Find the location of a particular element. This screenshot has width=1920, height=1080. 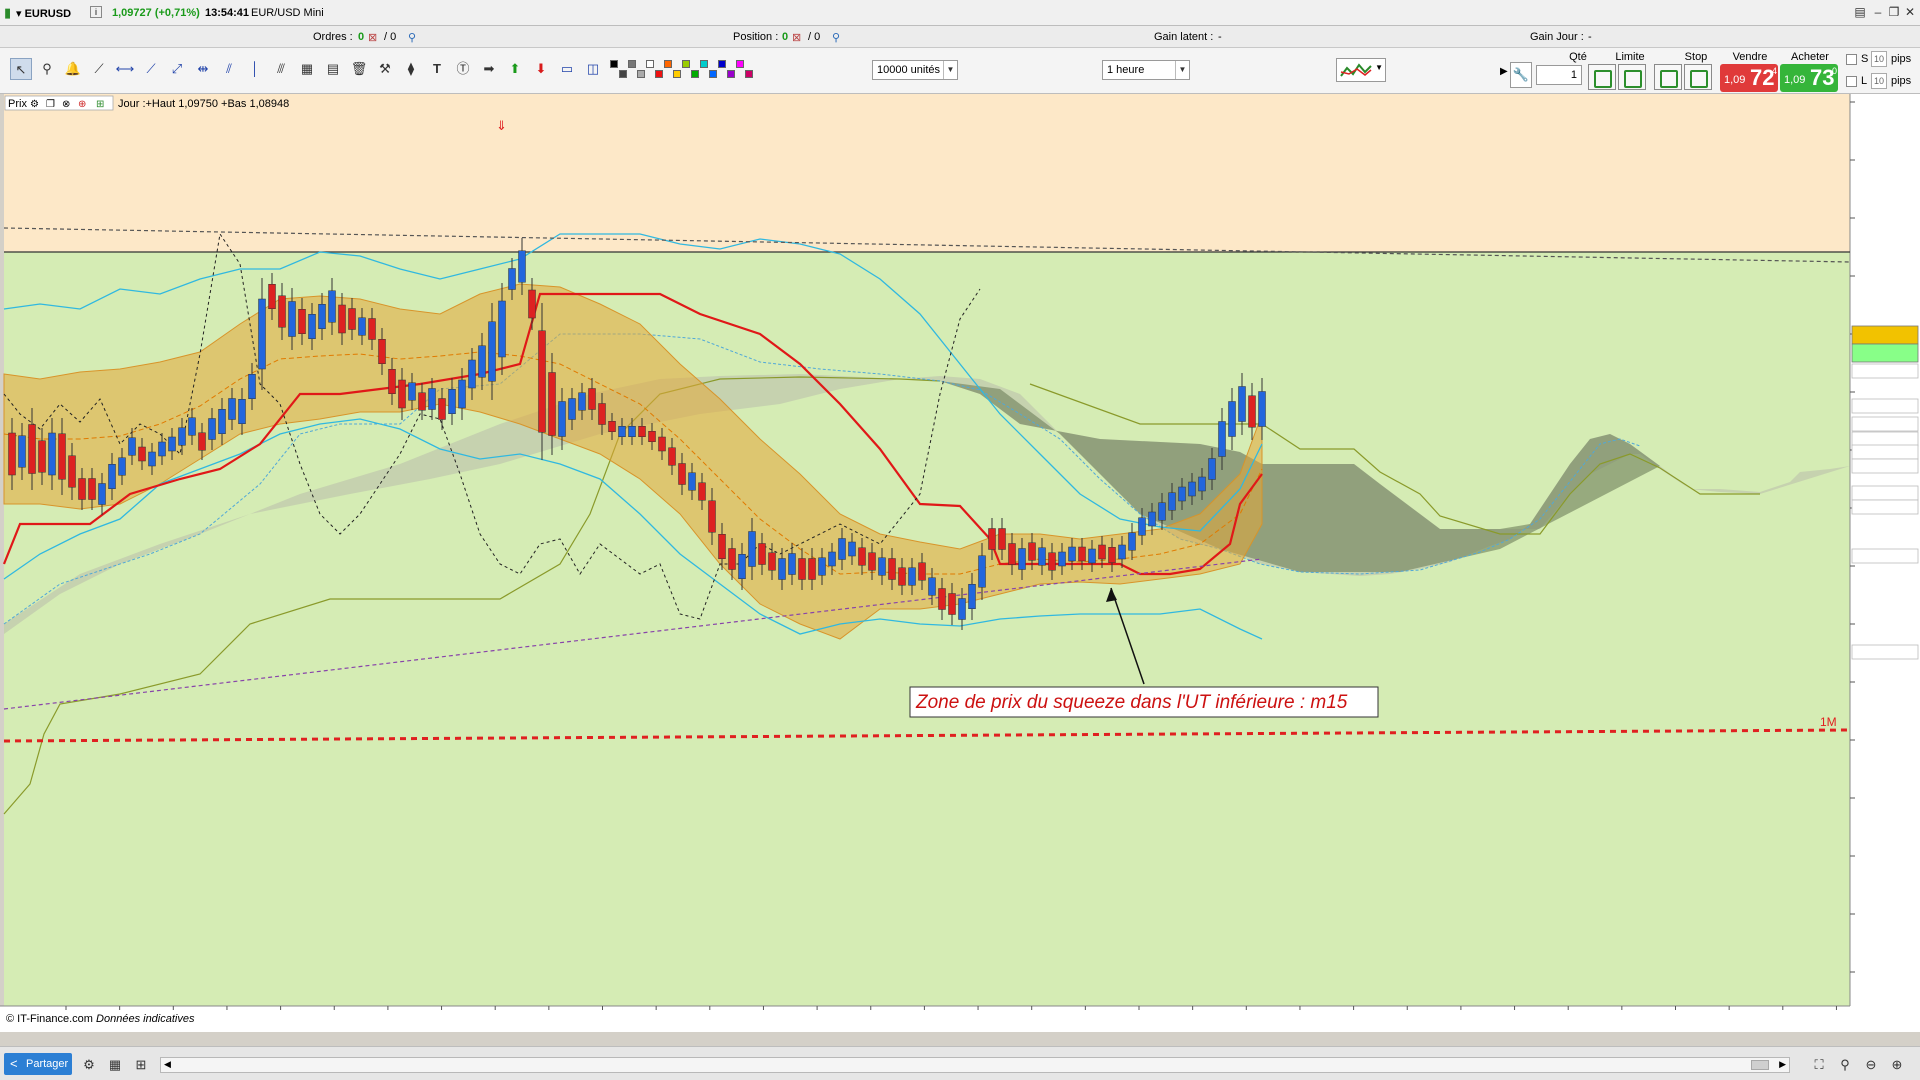

scroll-left-icon: ◀ is located at coordinates (167, 1064).